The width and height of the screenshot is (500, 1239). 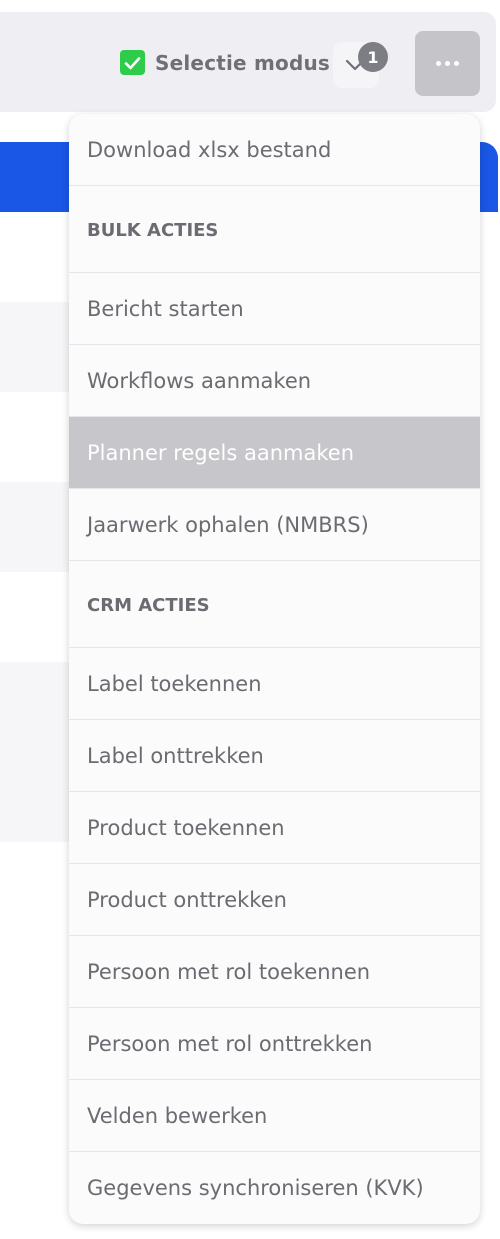 I want to click on selected-count-badge: 1, so click(x=373, y=57).